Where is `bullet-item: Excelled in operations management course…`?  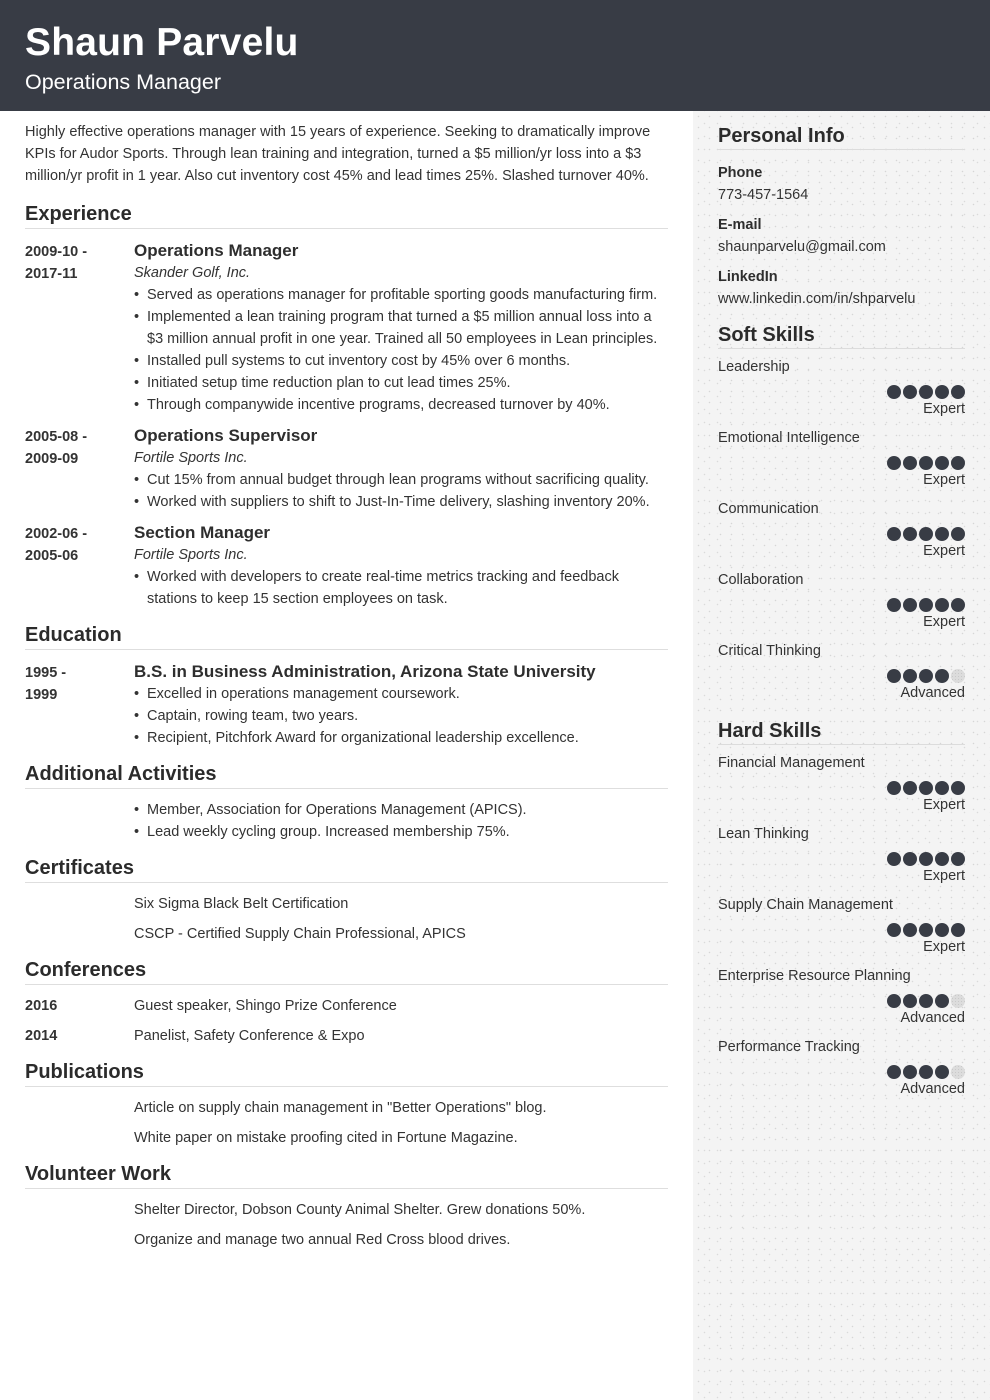 bullet-item: Excelled in operations management course… is located at coordinates (401, 694).